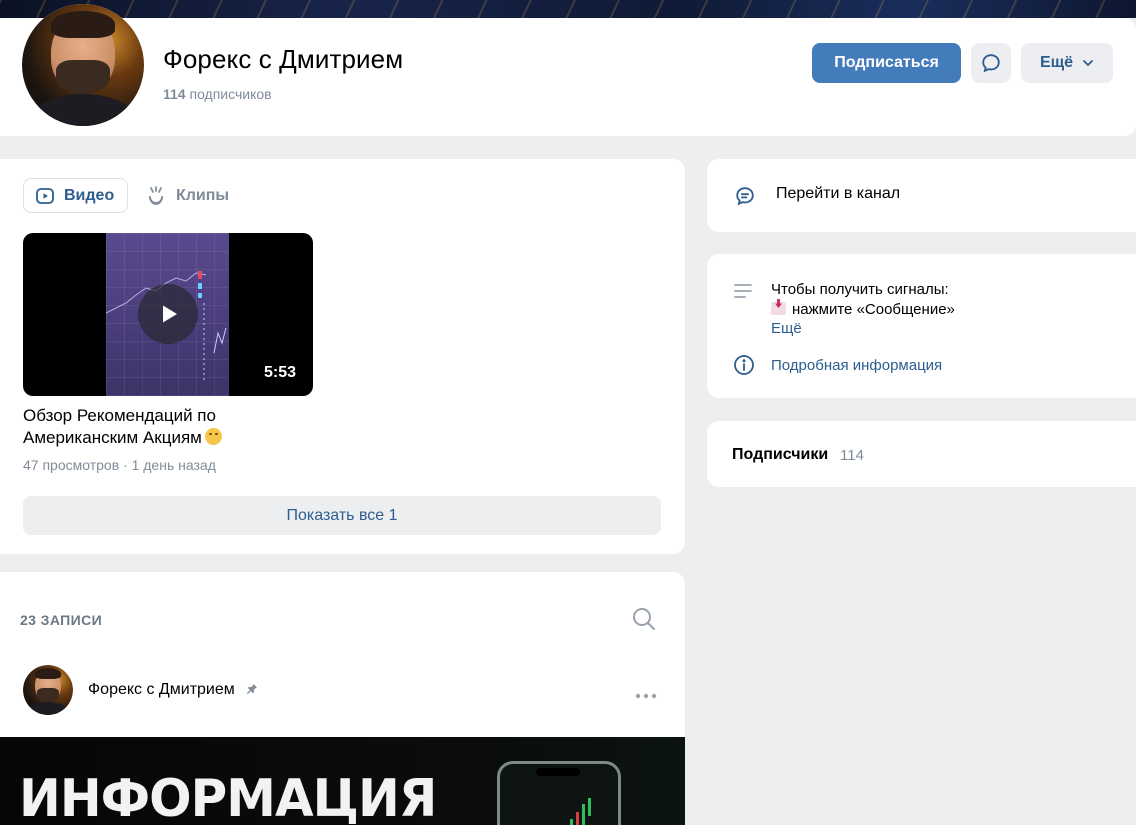 This screenshot has height=825, width=1136. Describe the element at coordinates (283, 59) in the screenshot. I see `group-title: Форекс с Дмитрием` at that location.